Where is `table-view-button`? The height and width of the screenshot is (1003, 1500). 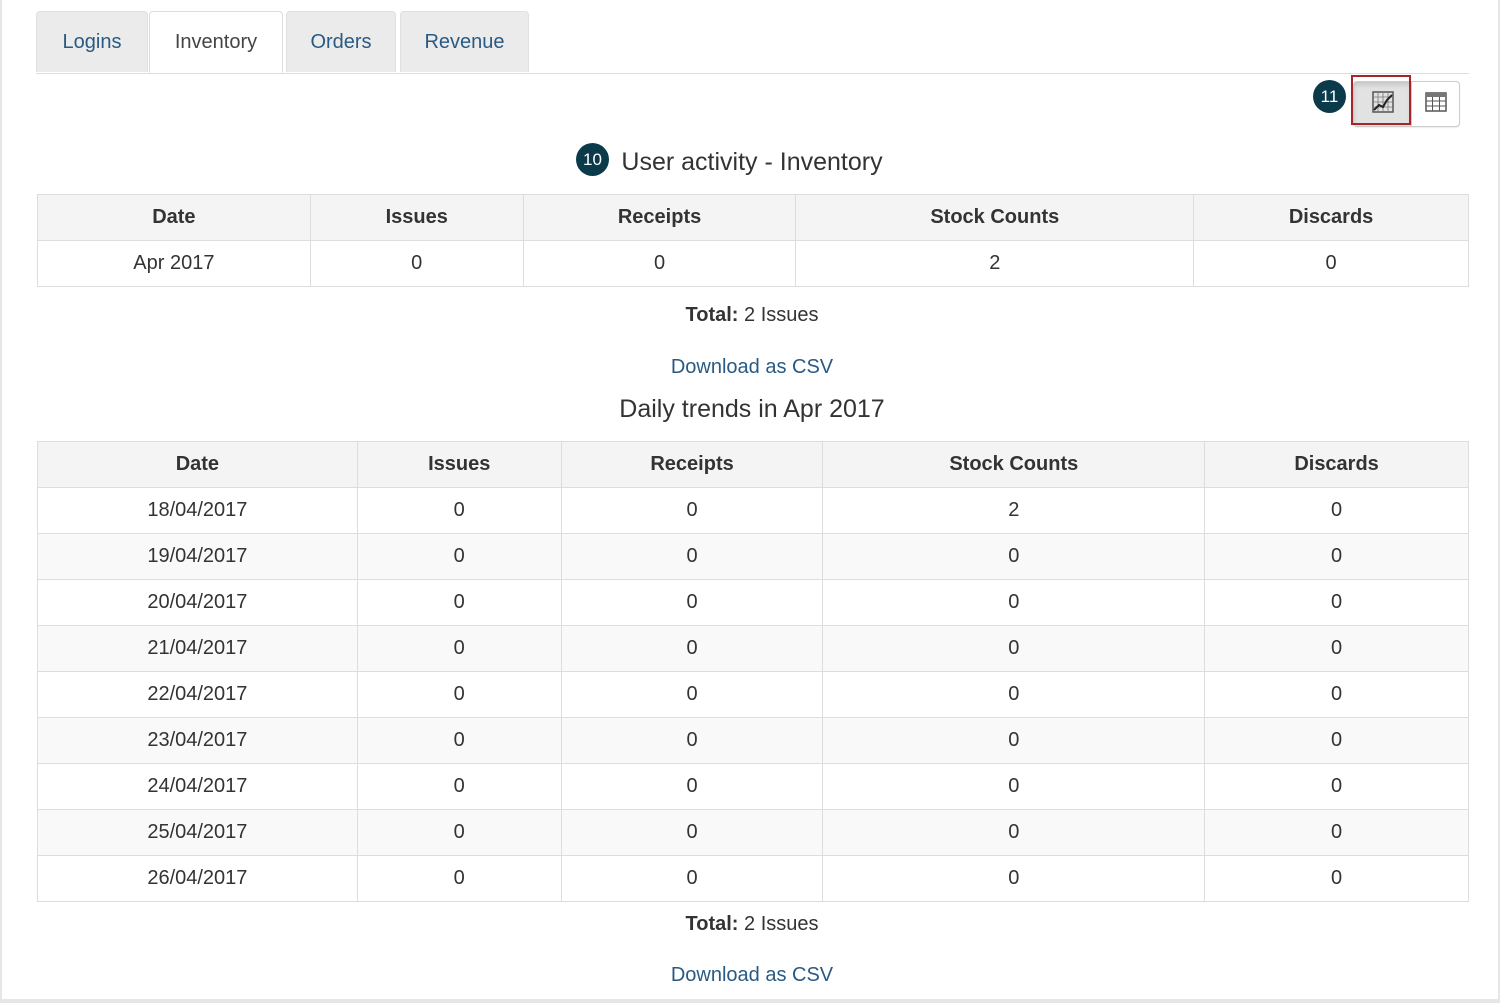 table-view-button is located at coordinates (1435, 104).